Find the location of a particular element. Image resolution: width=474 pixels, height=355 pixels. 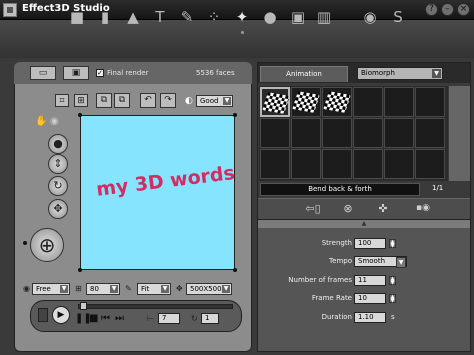

frames-input: 11 is located at coordinates (370, 280).